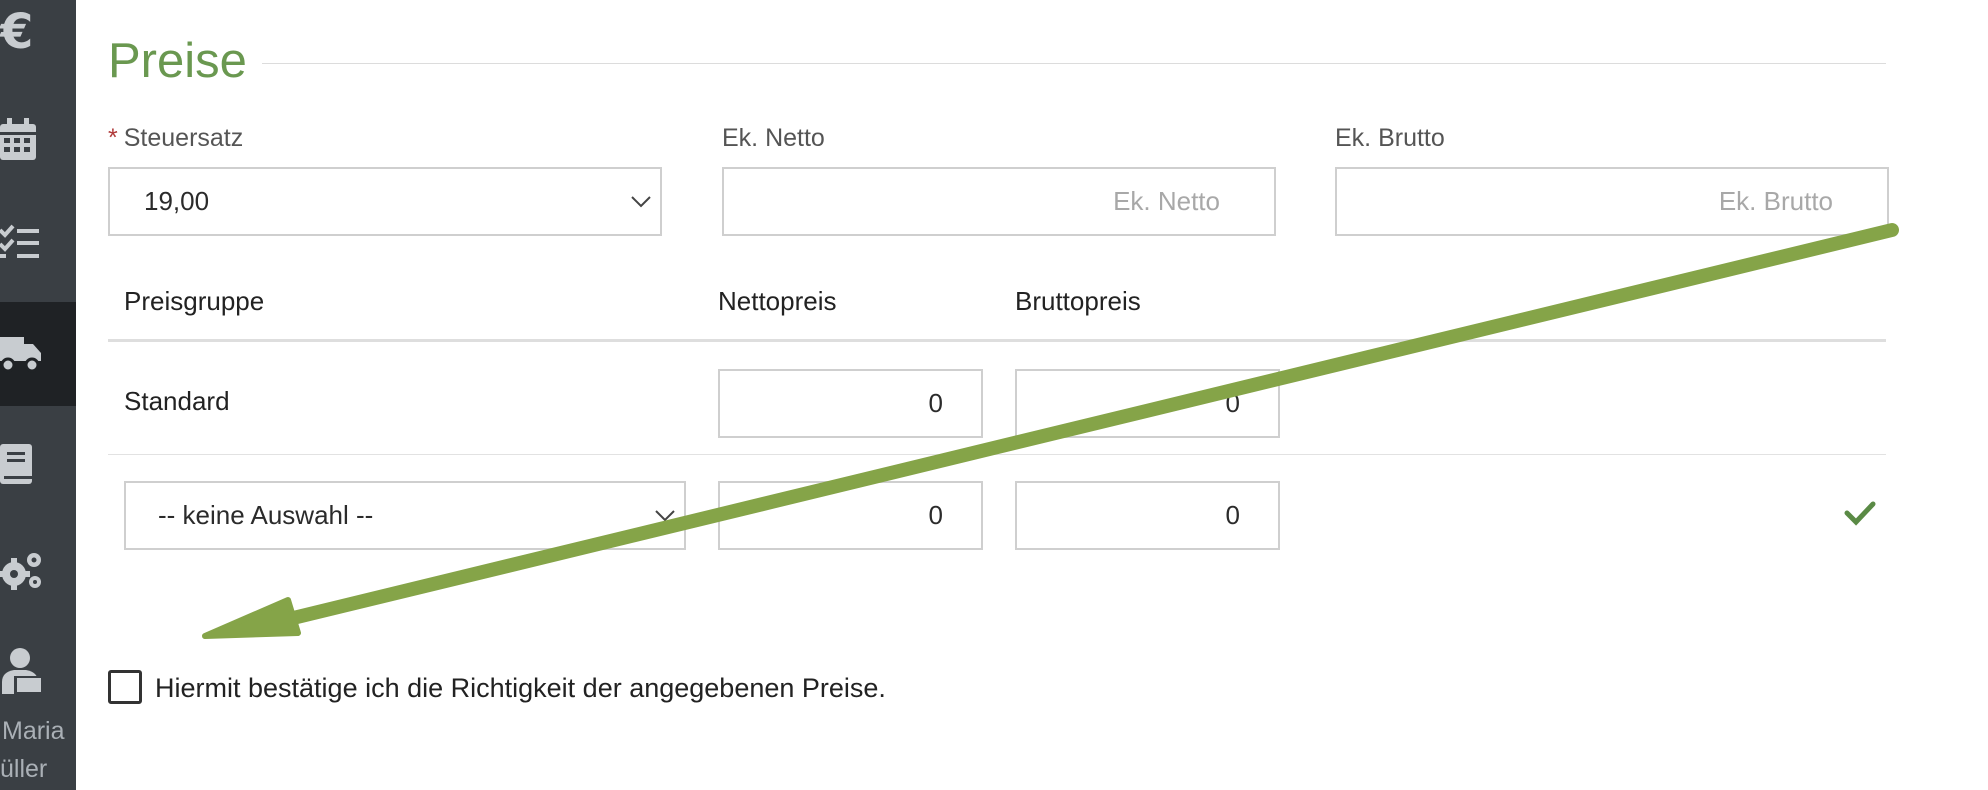 The width and height of the screenshot is (1988, 790). What do you see at coordinates (1147, 403) in the screenshot?
I see `brutto-price-input: 0` at bounding box center [1147, 403].